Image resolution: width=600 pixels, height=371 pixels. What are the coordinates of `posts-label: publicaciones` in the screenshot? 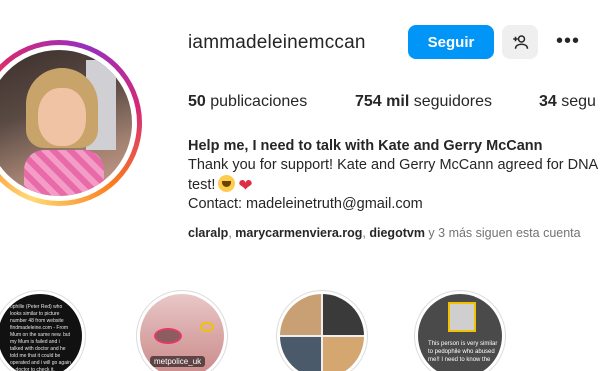 It's located at (259, 101).